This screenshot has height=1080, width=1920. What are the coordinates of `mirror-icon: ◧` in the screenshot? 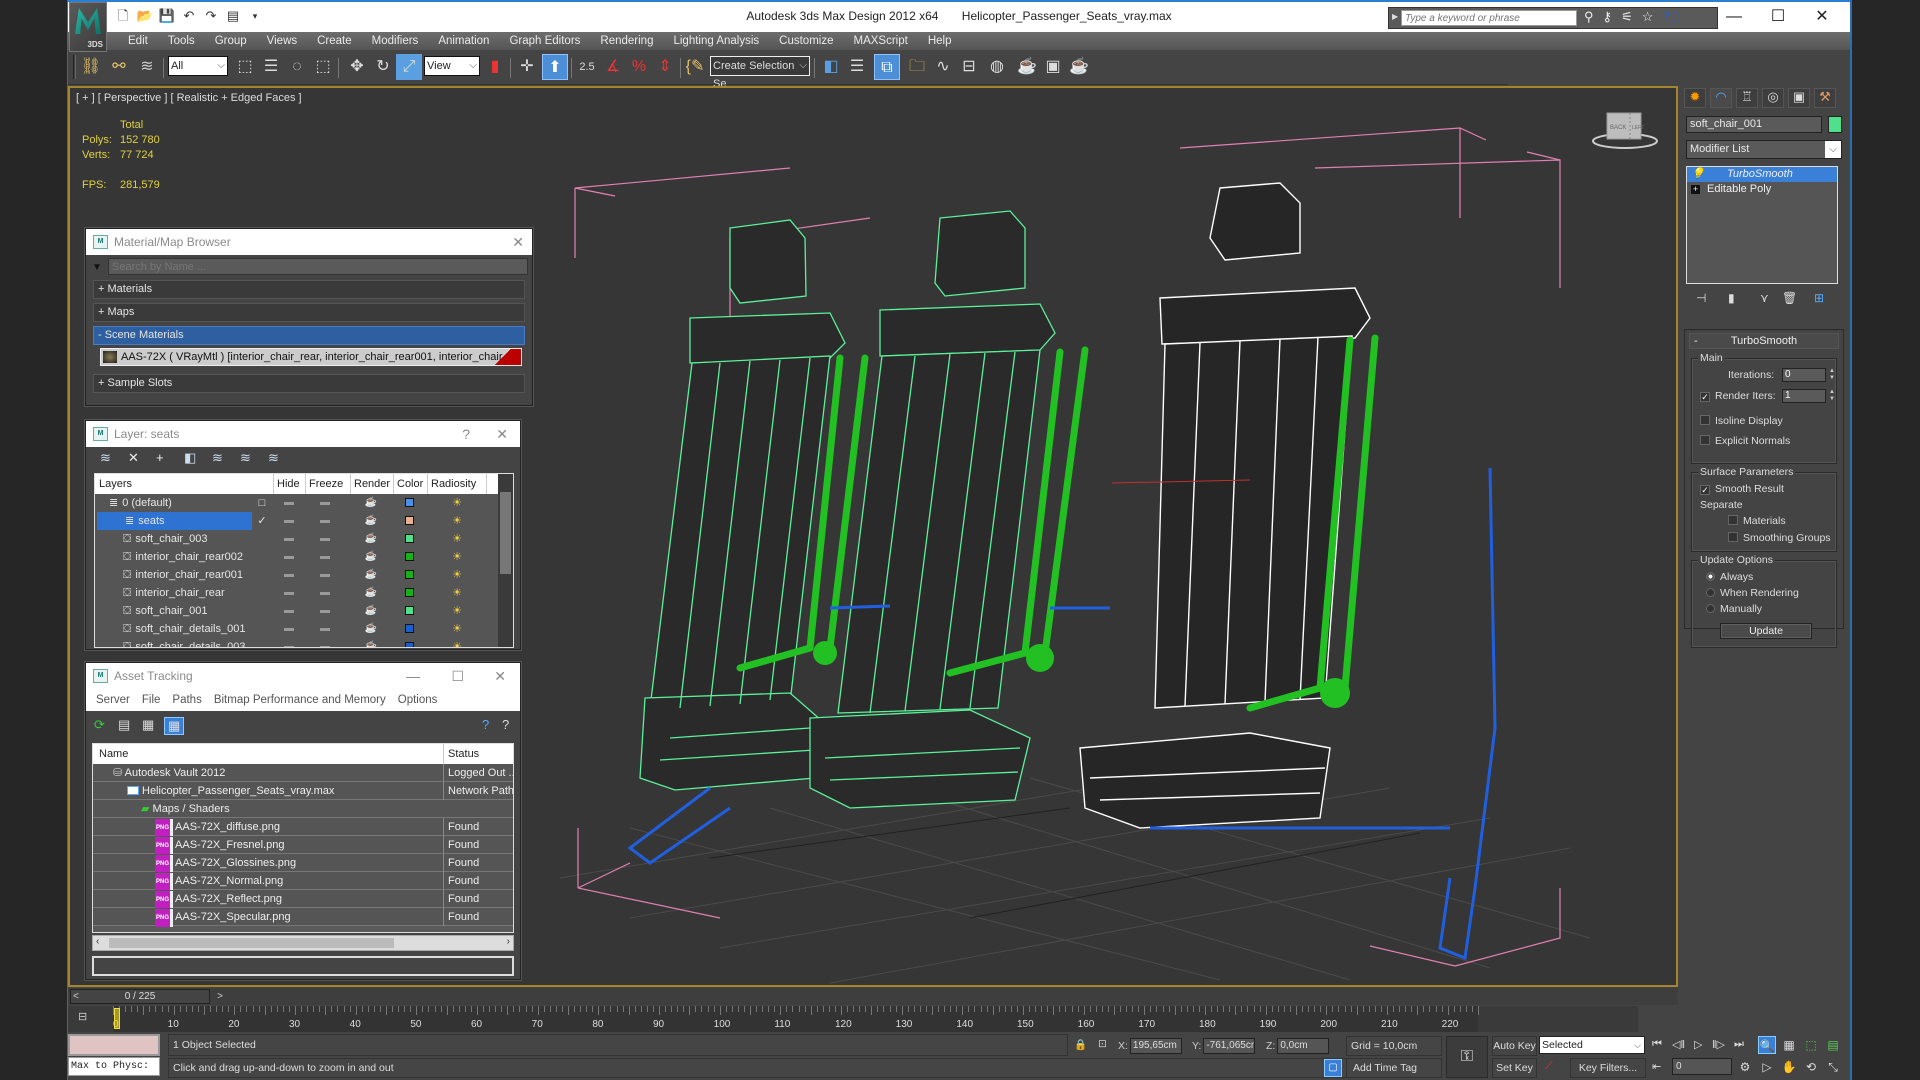 It's located at (831, 67).